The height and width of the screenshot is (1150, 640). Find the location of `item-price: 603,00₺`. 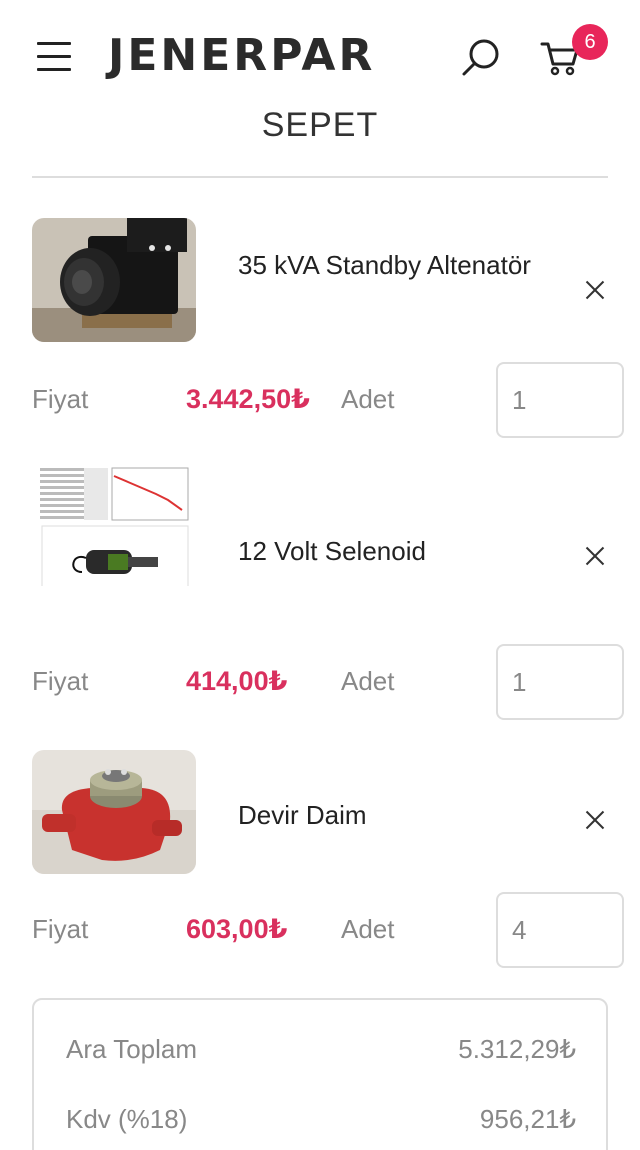

item-price: 603,00₺ is located at coordinates (237, 929).